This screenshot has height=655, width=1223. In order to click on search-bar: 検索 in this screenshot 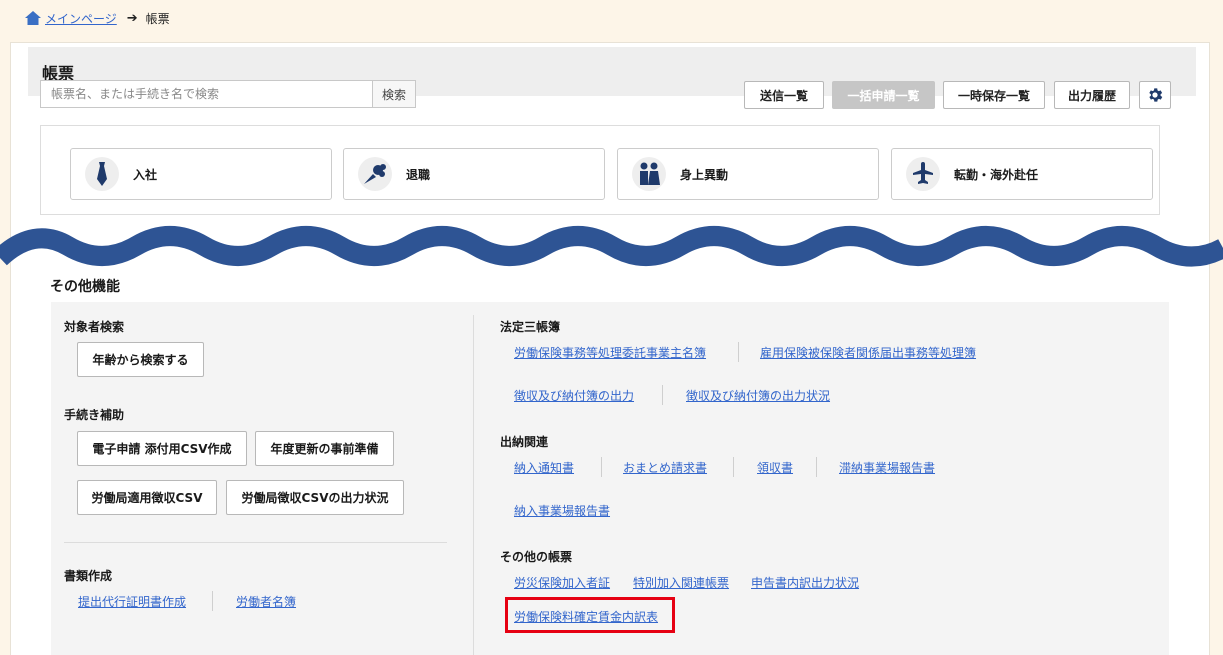, I will do `click(228, 94)`.